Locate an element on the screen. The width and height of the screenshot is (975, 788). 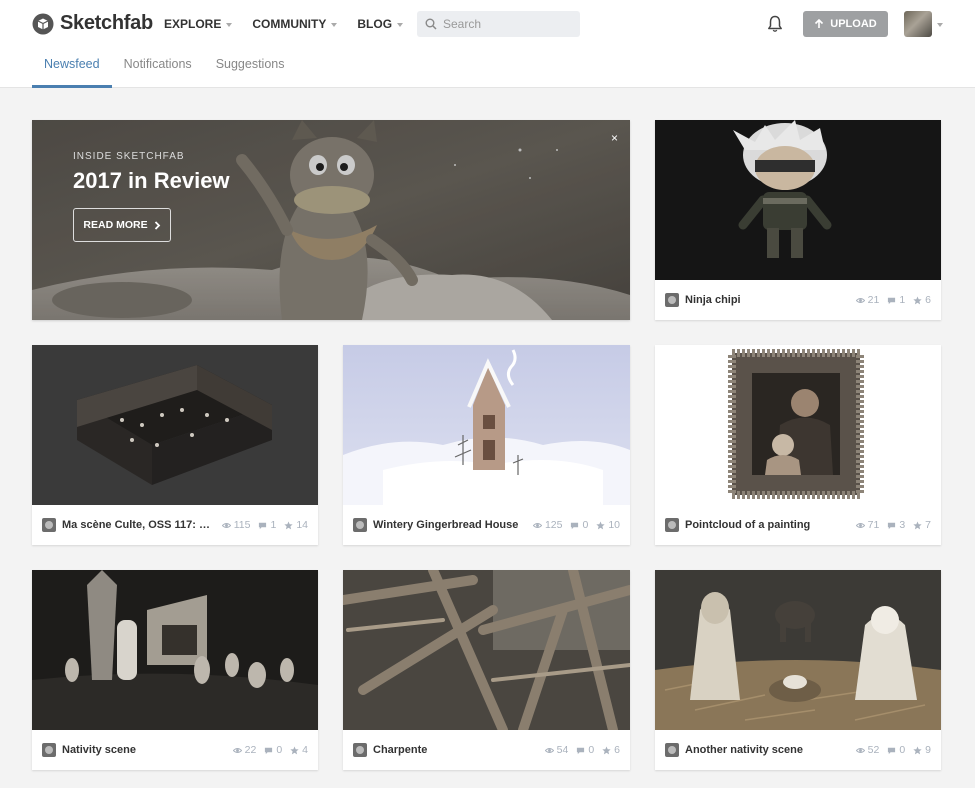
model-card: Pointcloud of a painting 71 3 7 is located at coordinates (798, 445).